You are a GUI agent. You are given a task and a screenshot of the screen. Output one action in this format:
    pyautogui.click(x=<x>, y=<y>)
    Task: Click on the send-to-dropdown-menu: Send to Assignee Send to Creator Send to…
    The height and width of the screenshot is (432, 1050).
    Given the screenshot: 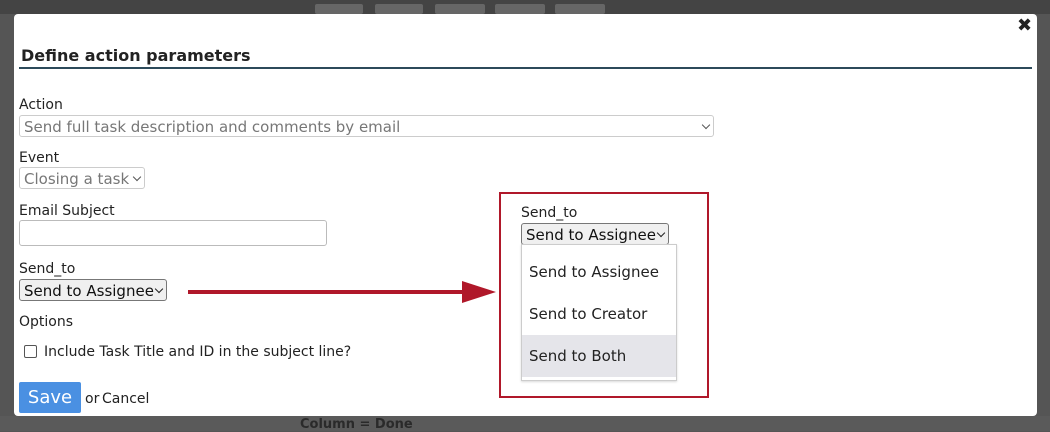 What is the action you would take?
    pyautogui.click(x=599, y=312)
    